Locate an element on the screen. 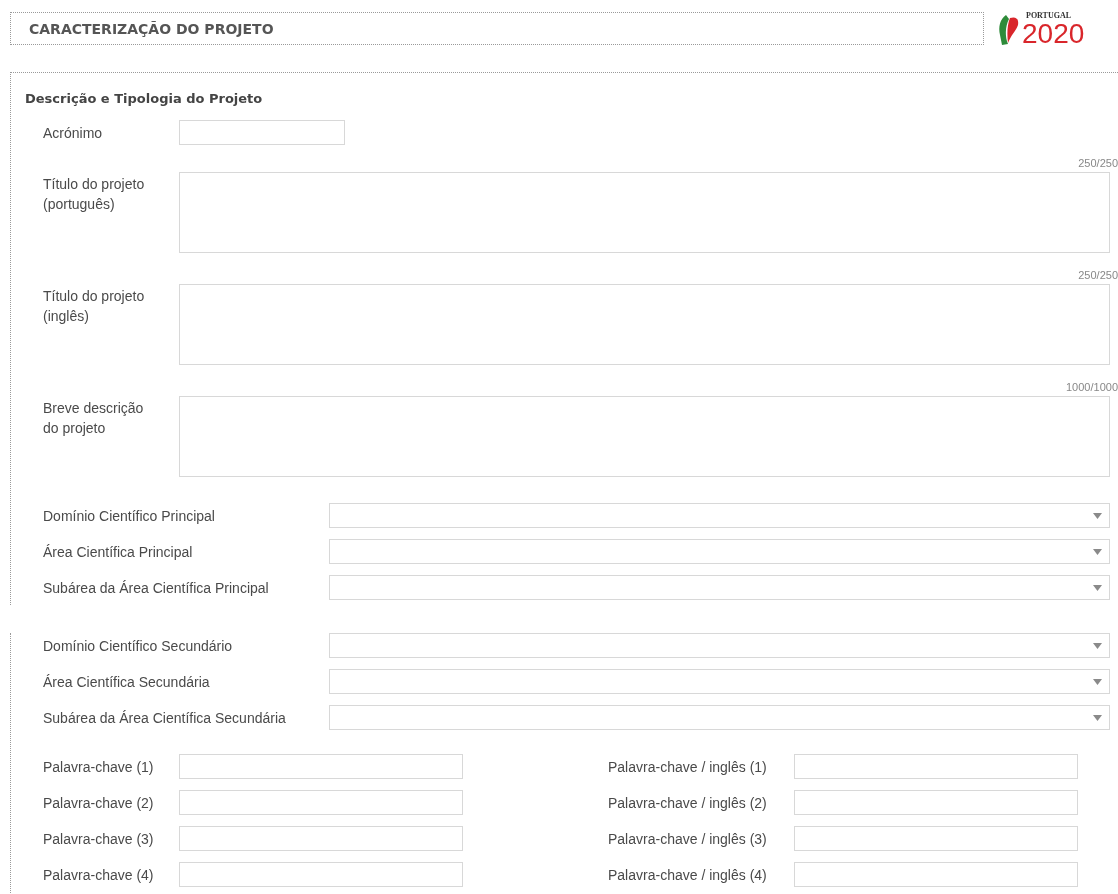  field-label: Subárea da Área Científica Secundária is located at coordinates (165, 717).